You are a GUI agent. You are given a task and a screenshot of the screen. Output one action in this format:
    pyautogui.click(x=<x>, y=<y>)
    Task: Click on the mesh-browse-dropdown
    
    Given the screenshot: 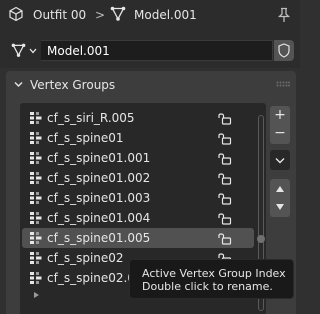 What is the action you would take?
    pyautogui.click(x=24, y=50)
    